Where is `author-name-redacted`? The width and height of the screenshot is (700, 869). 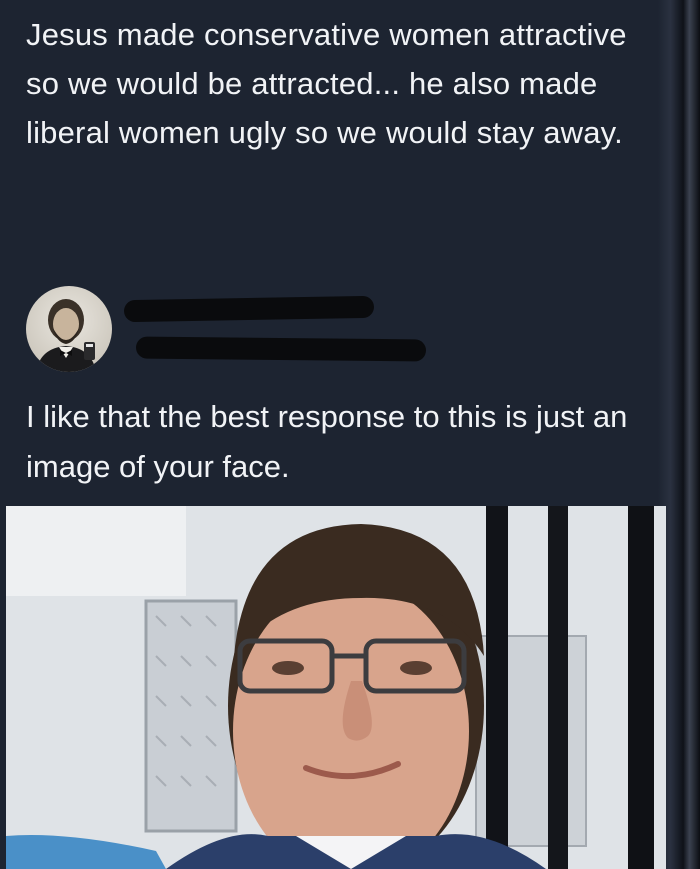 author-name-redacted is located at coordinates (249, 309).